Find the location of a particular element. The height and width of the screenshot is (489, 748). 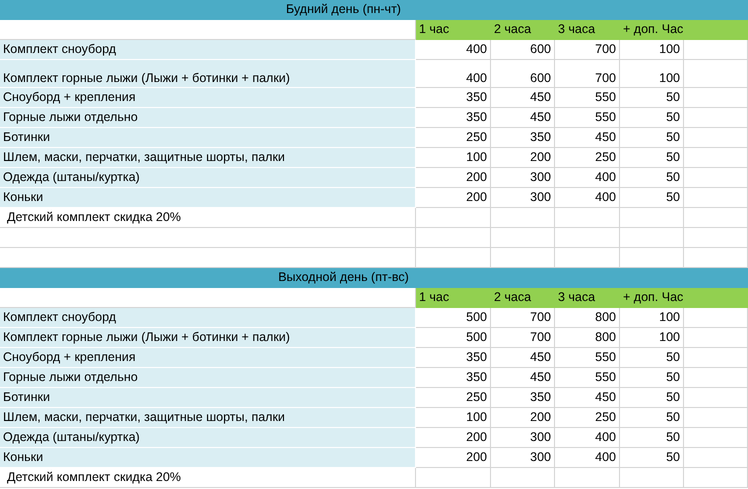

section-title: Выходной день (пт-вс) is located at coordinates (374, 278).